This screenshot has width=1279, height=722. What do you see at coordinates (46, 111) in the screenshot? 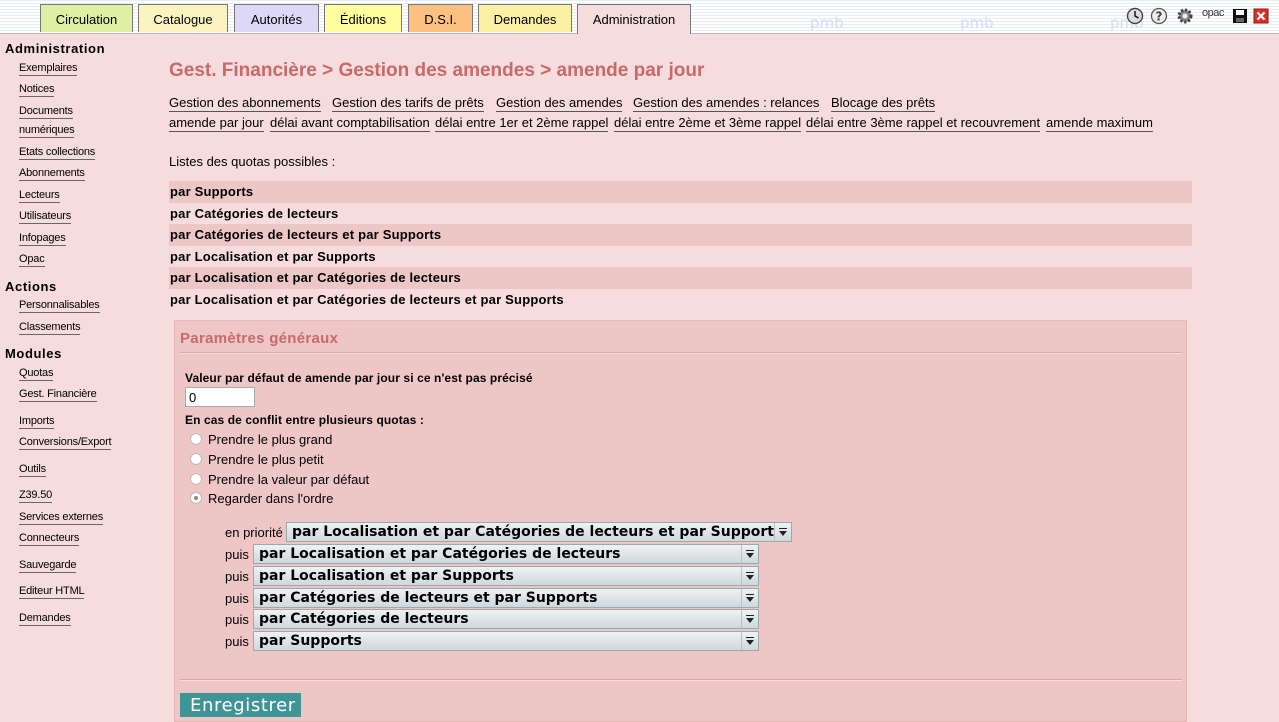
I see `sidebar-item-documents-numeriques: Documents` at bounding box center [46, 111].